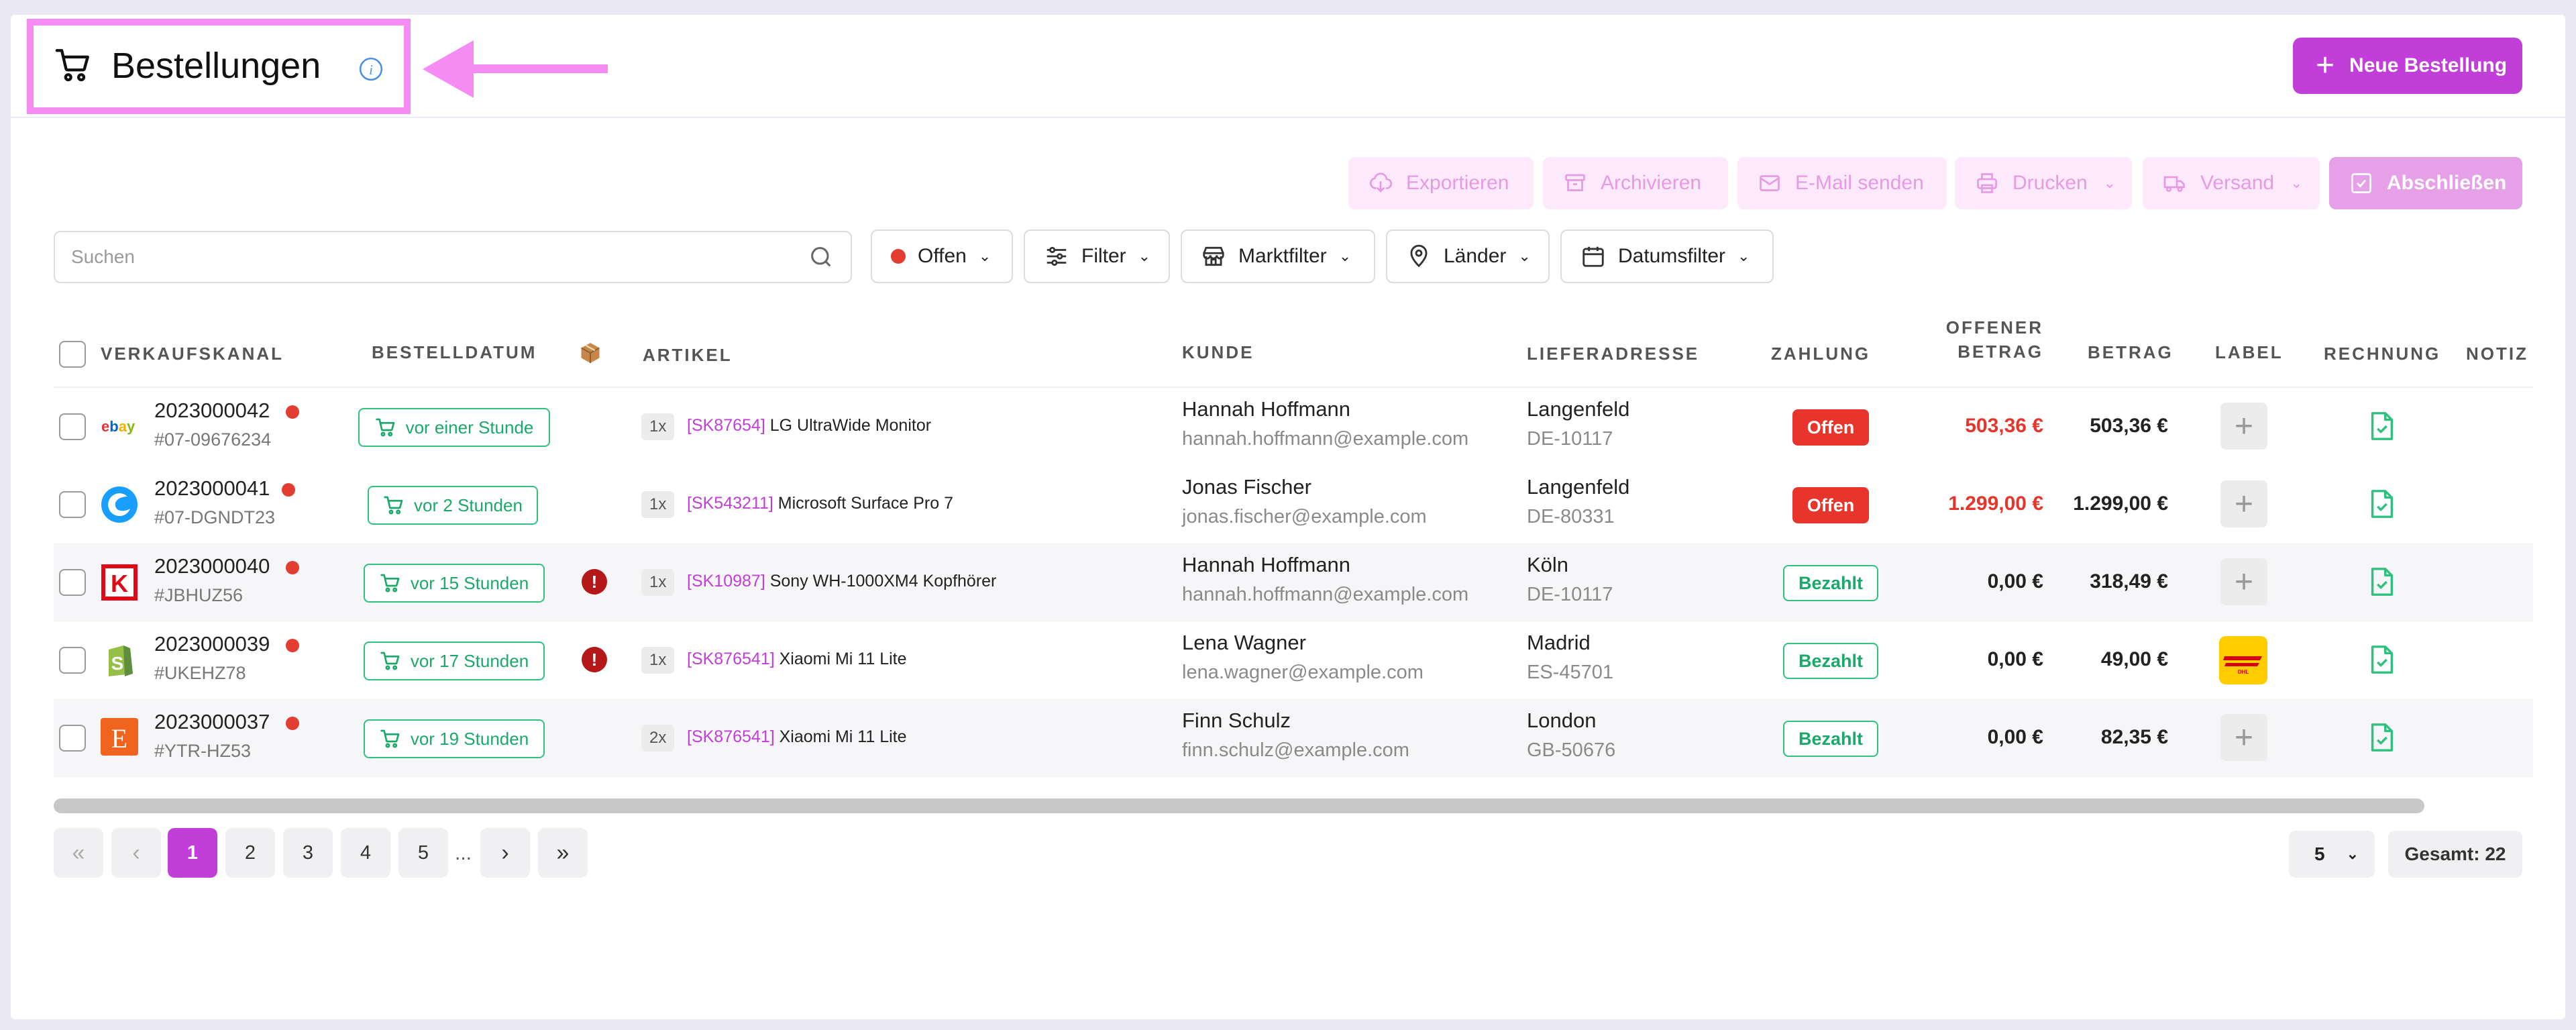 The image size is (2576, 1030). I want to click on status-filter: Offen ⌄, so click(942, 256).